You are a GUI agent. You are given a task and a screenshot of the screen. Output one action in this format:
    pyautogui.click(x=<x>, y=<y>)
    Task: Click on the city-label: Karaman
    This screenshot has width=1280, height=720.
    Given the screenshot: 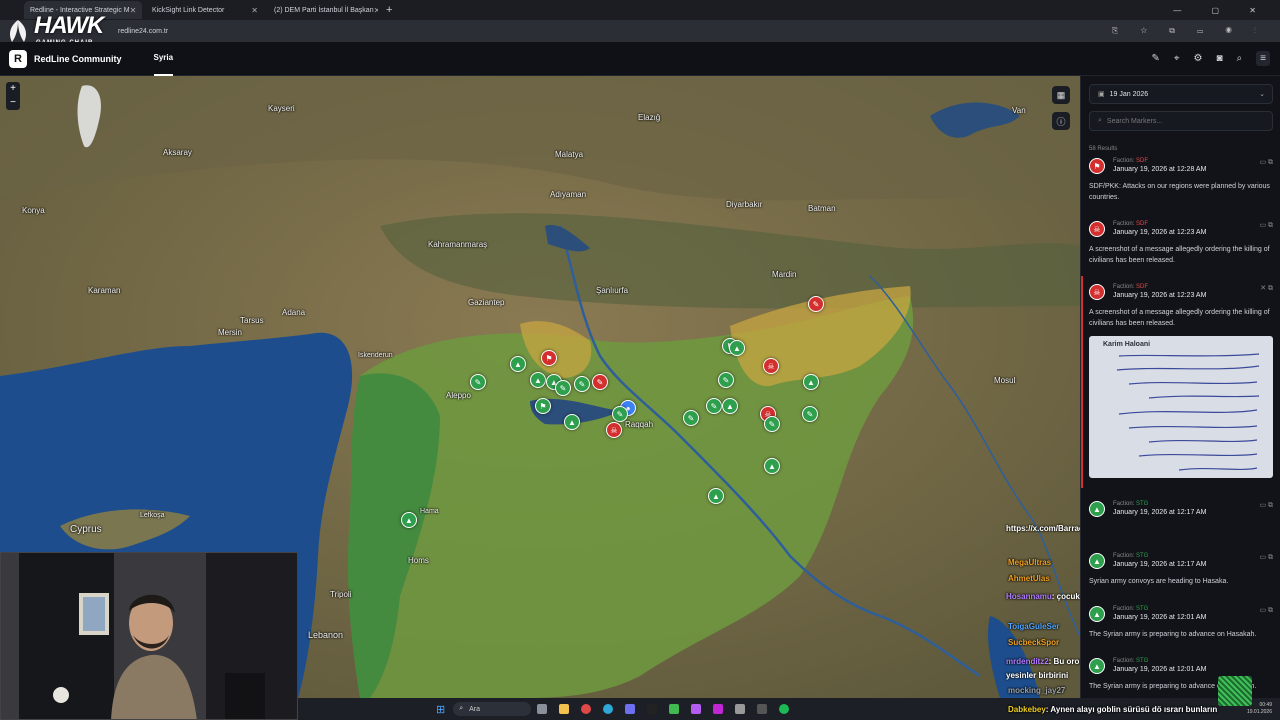 What is the action you would take?
    pyautogui.click(x=104, y=290)
    